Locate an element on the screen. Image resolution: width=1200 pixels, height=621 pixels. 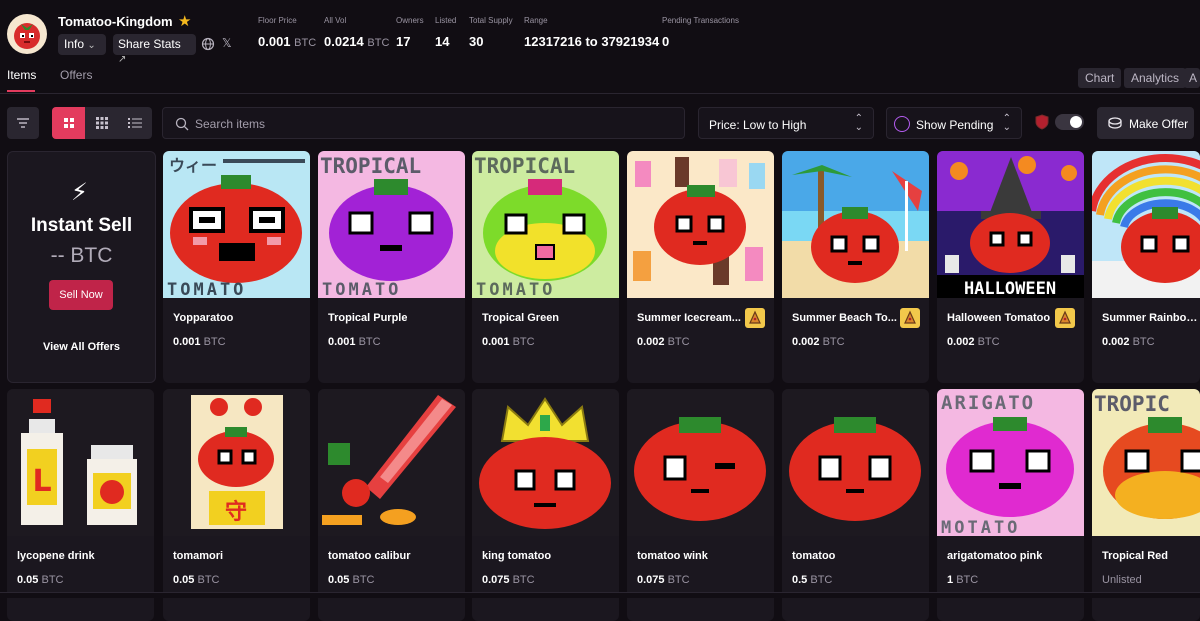
search-field: Search items is located at coordinates (423, 123).